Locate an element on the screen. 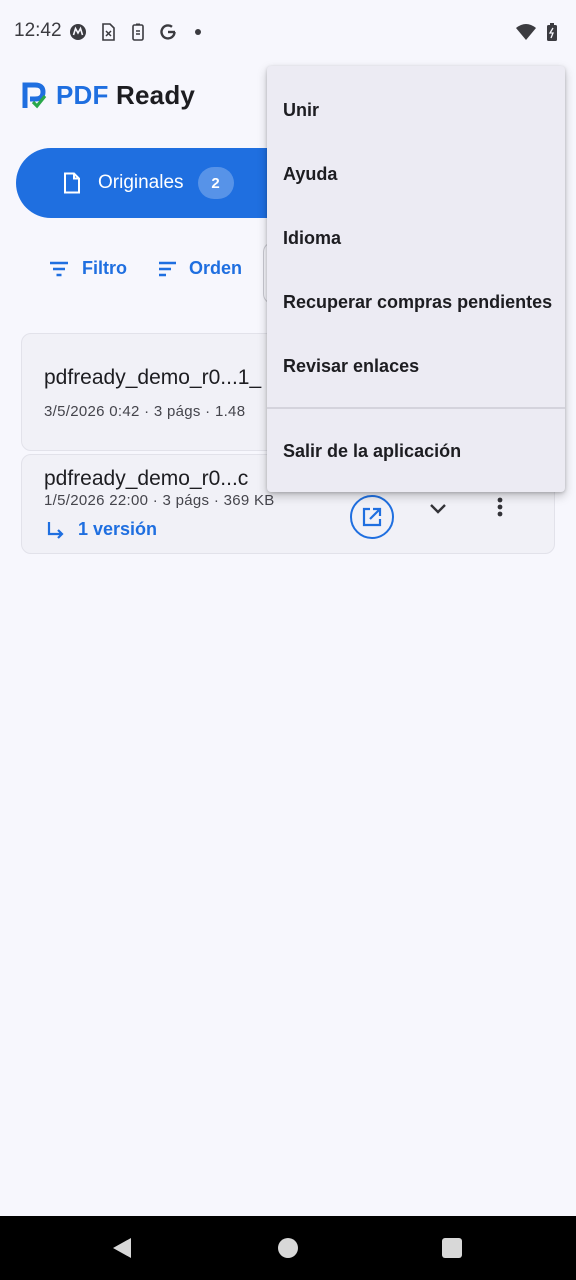  file-name: pdfready_demo_r0...1_ is located at coordinates (153, 377).